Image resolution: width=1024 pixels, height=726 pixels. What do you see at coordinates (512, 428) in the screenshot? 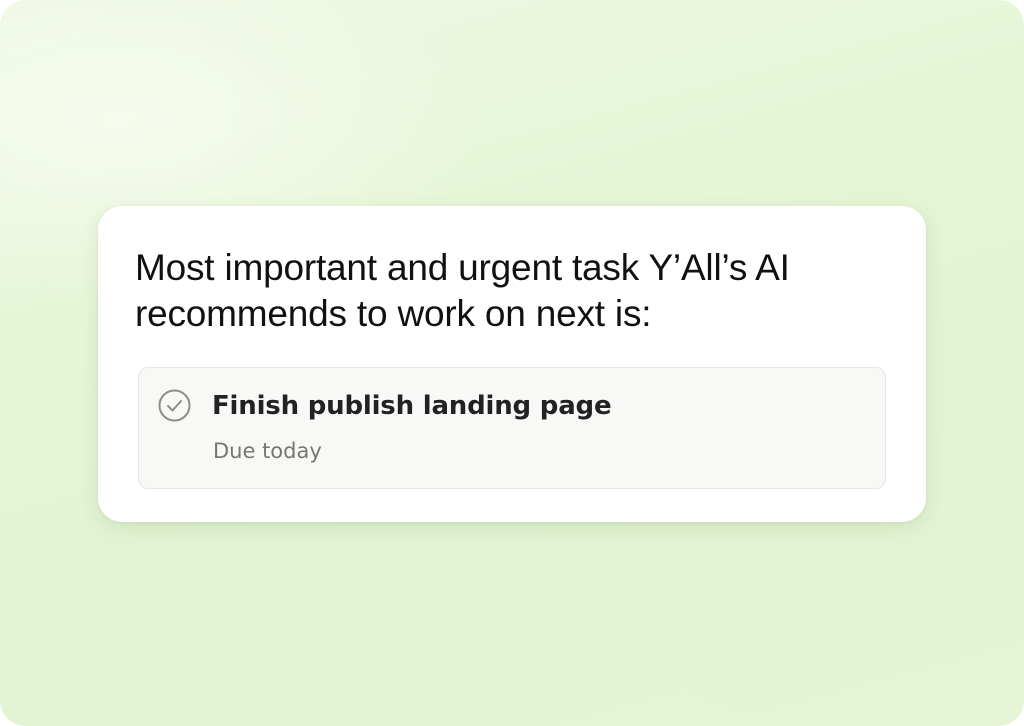
I see `task-item: Finish publish landing page Due today` at bounding box center [512, 428].